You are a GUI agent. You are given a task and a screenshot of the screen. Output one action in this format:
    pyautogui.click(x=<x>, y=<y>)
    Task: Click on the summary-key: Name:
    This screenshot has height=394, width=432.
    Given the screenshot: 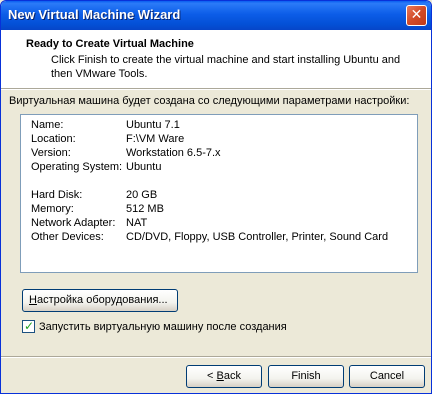 What is the action you would take?
    pyautogui.click(x=47, y=125)
    